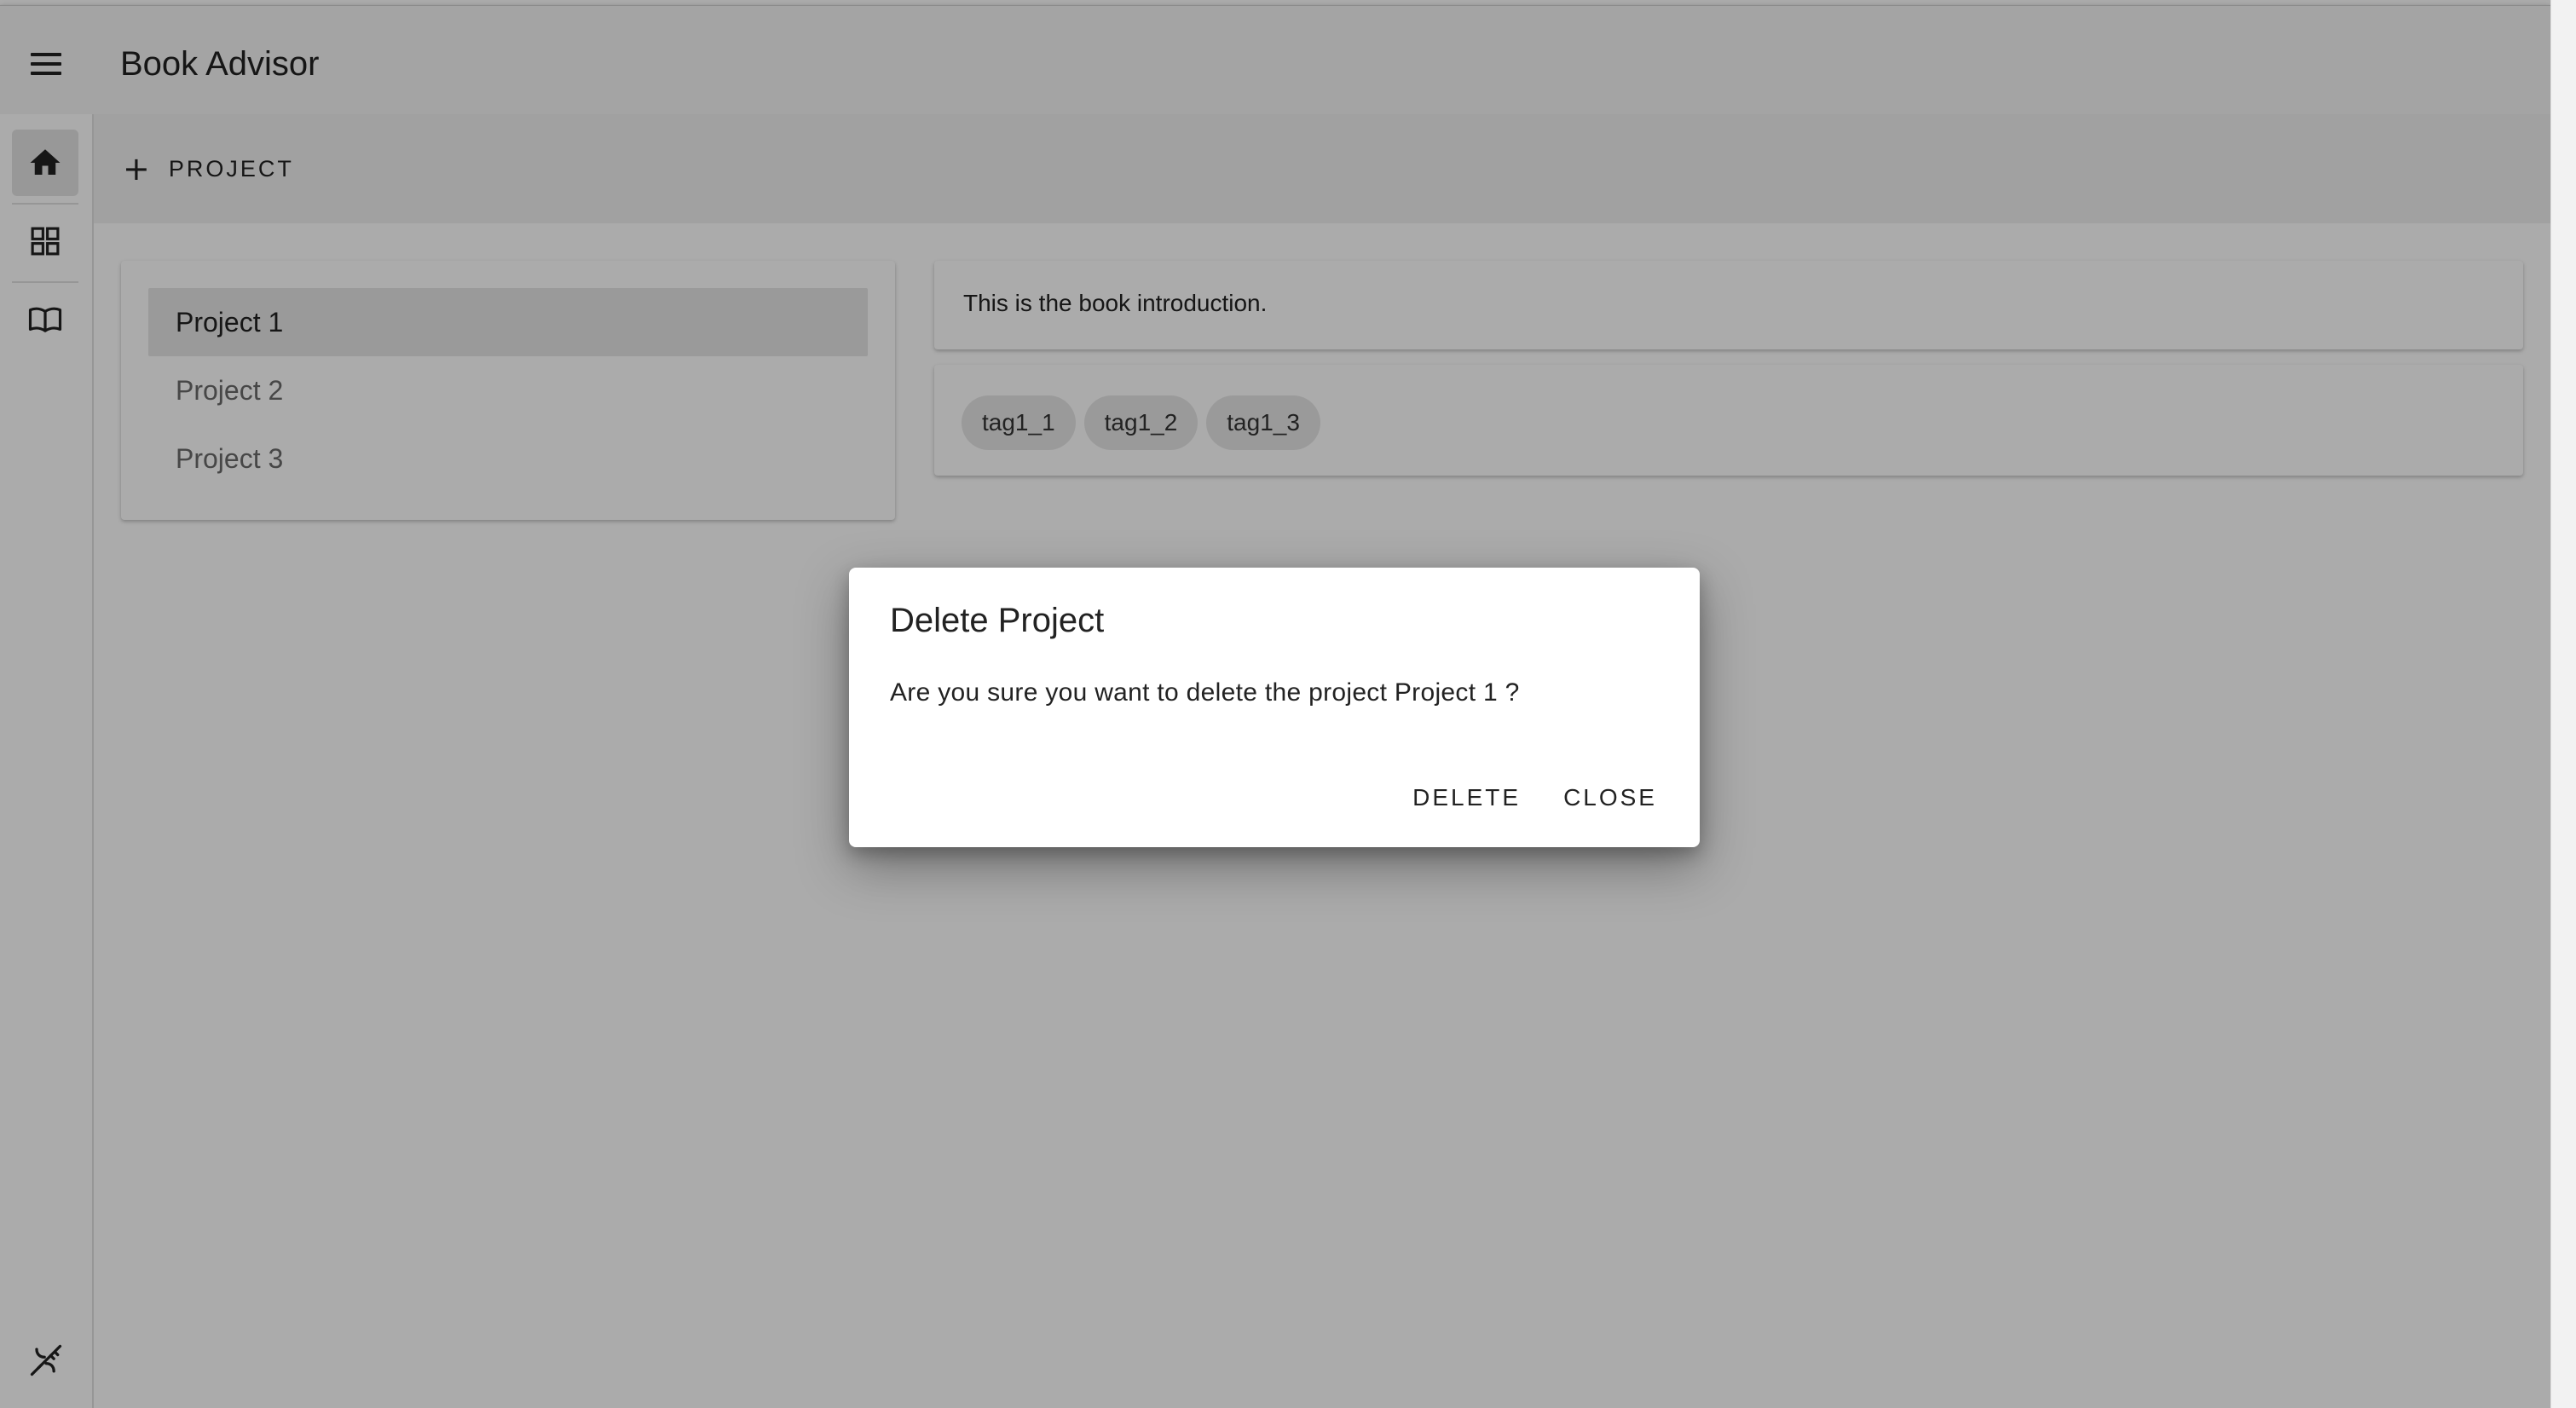  What do you see at coordinates (2563, 704) in the screenshot?
I see `window-edge` at bounding box center [2563, 704].